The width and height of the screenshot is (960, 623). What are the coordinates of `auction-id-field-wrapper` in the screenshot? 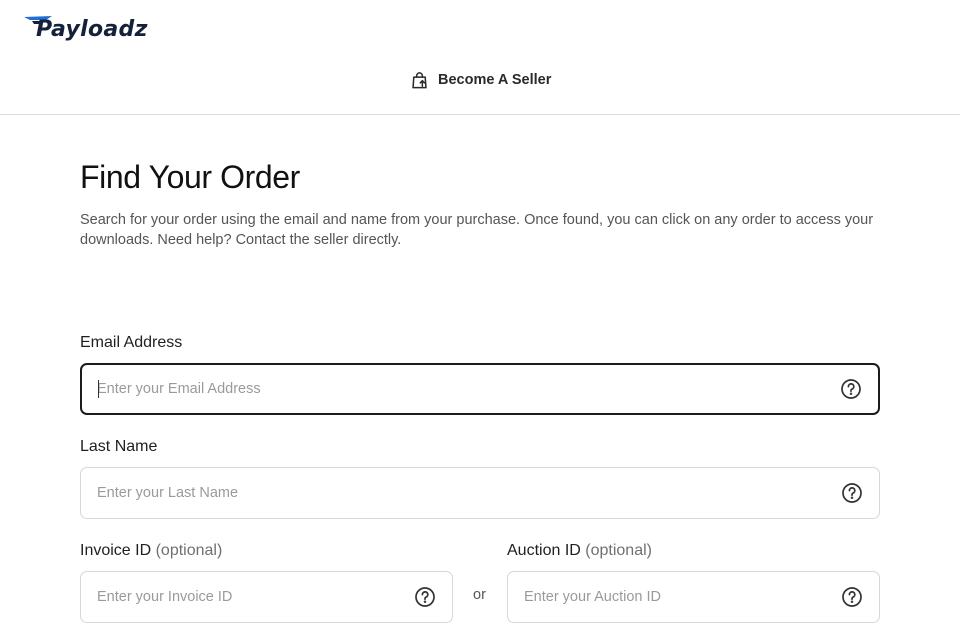 It's located at (693, 597).